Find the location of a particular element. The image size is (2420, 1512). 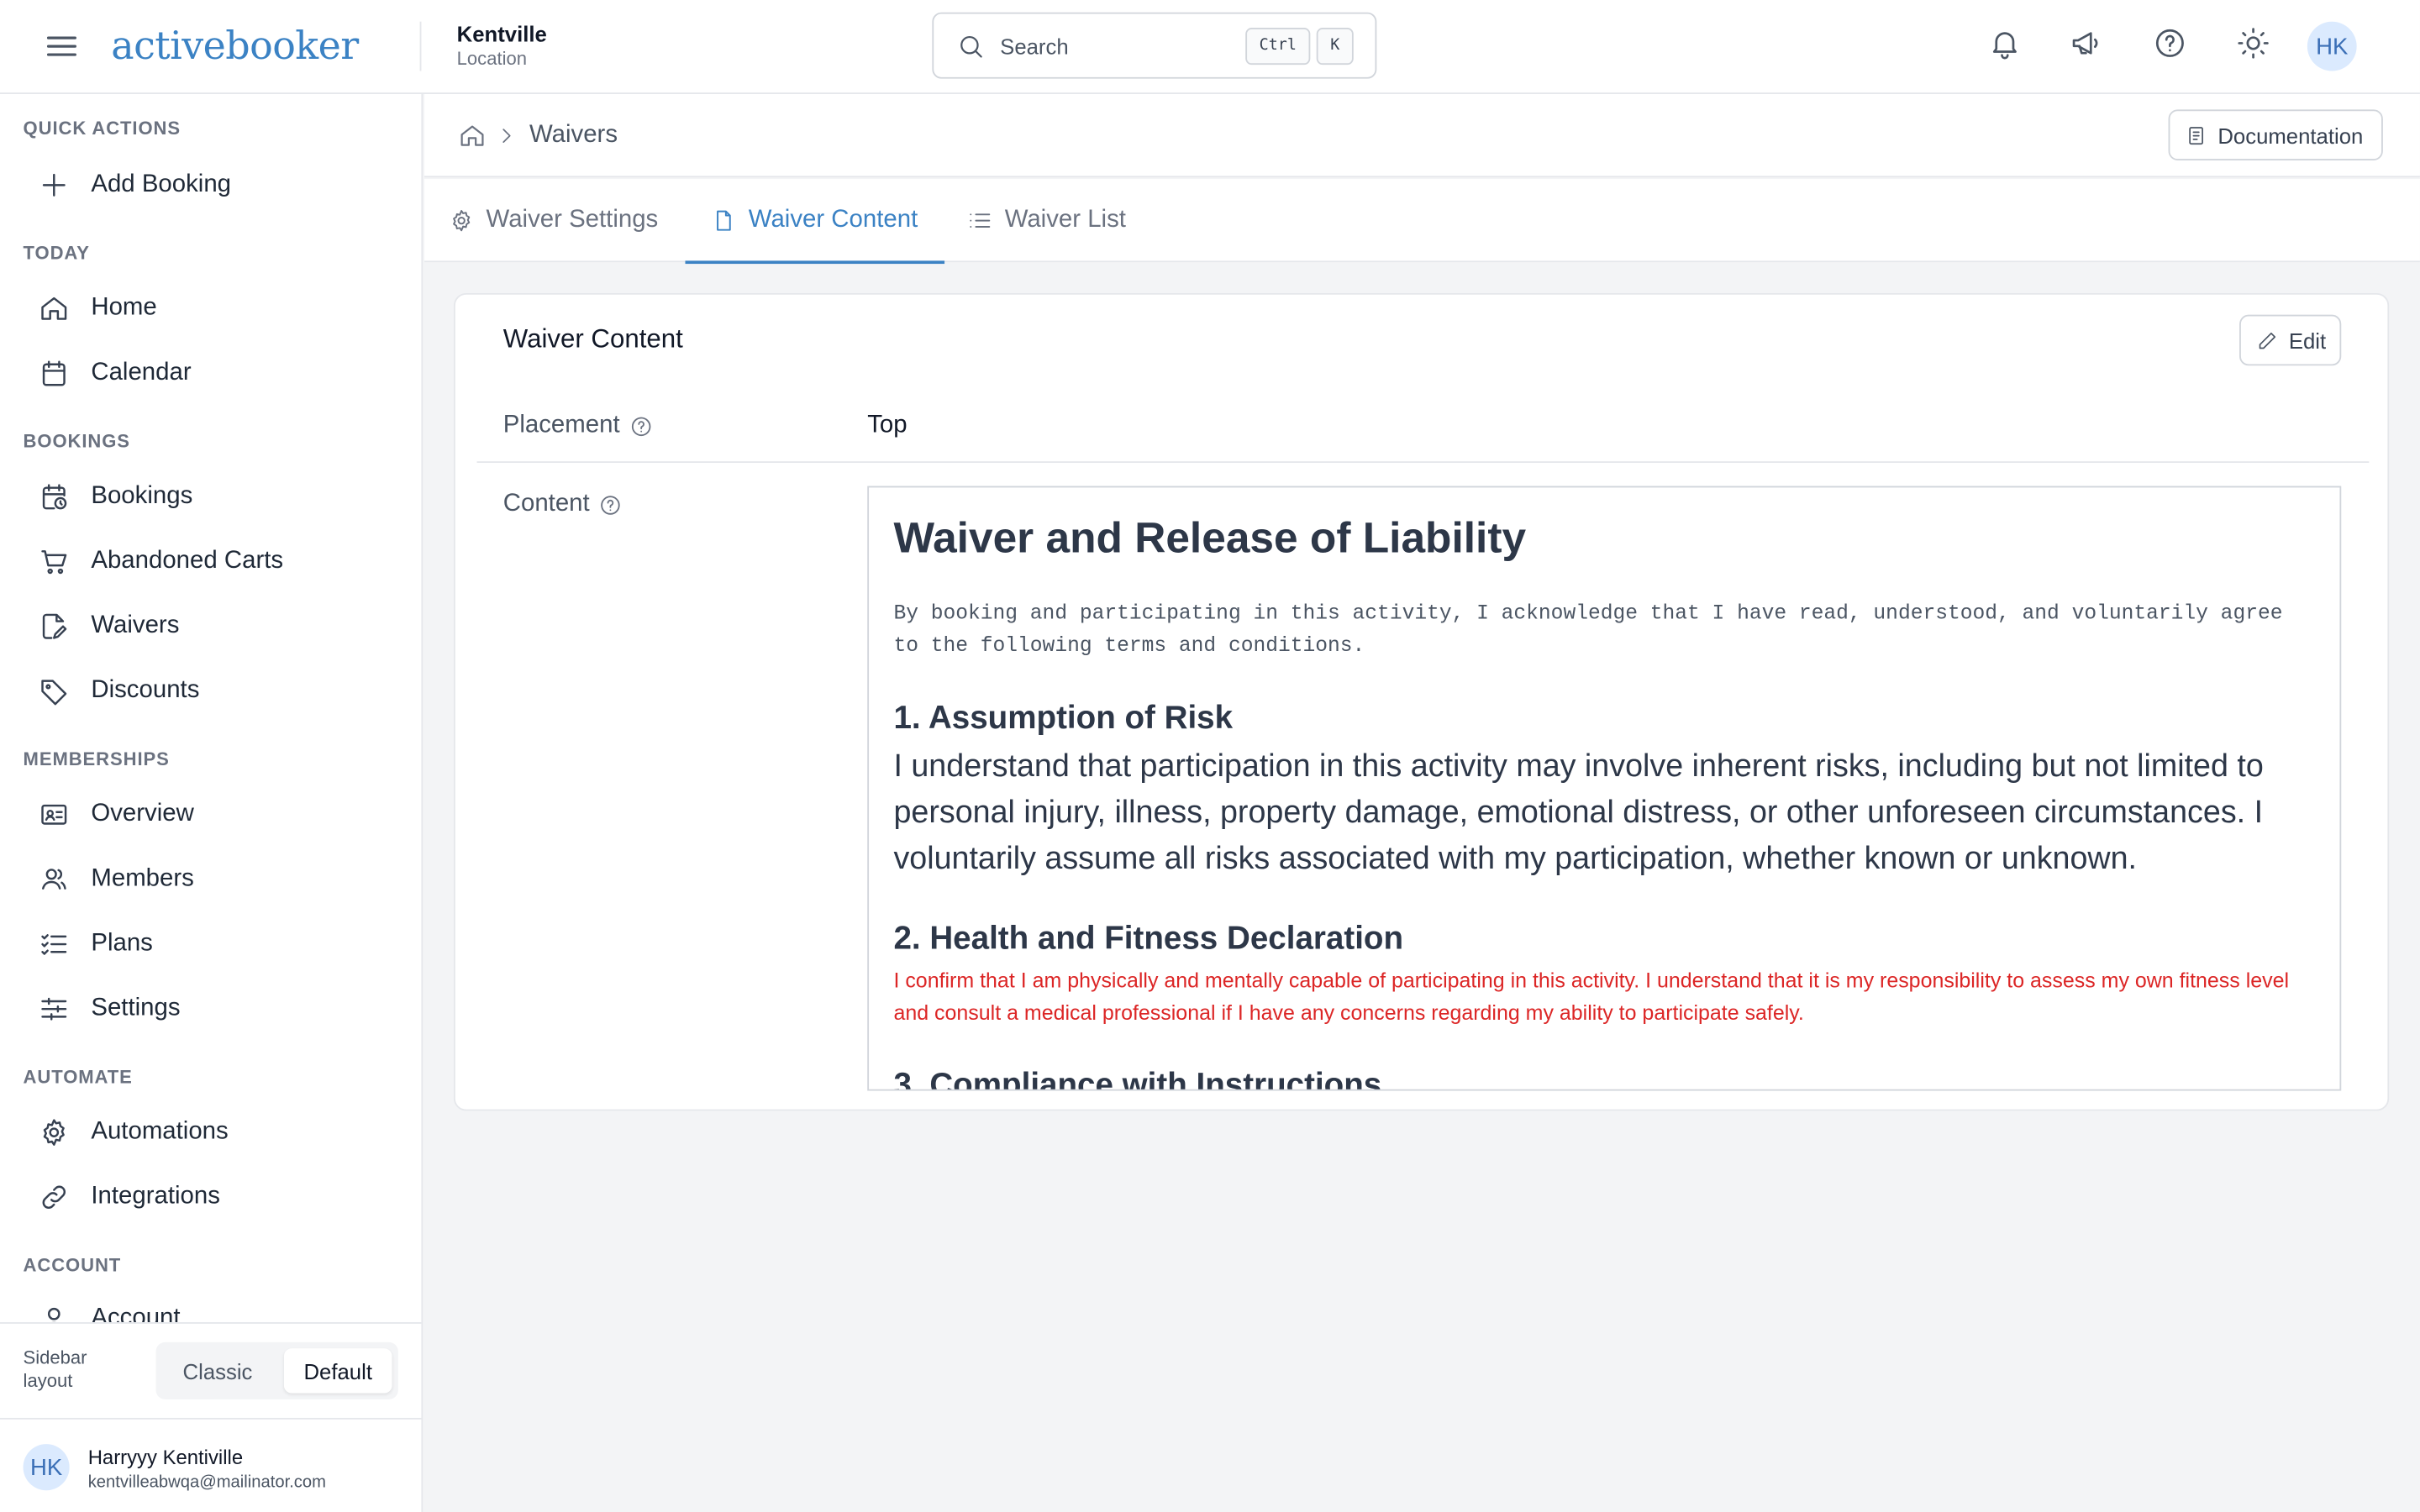

location-label: Location is located at coordinates (492, 58).